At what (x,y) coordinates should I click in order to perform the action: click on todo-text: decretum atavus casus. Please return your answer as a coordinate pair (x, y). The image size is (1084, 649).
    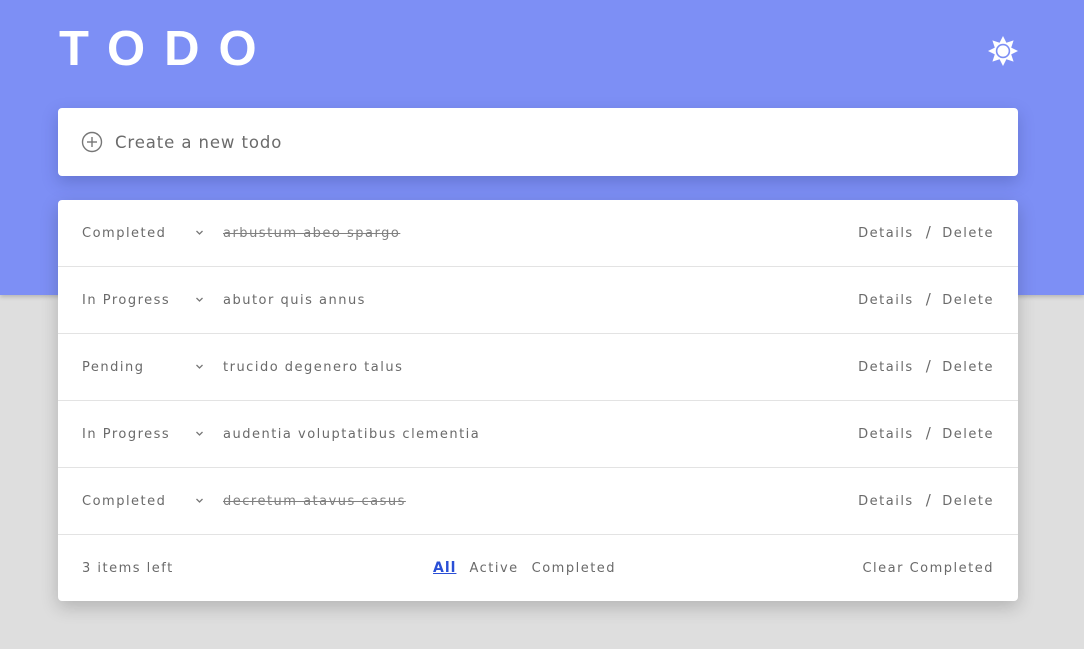
    Looking at the image, I should click on (314, 501).